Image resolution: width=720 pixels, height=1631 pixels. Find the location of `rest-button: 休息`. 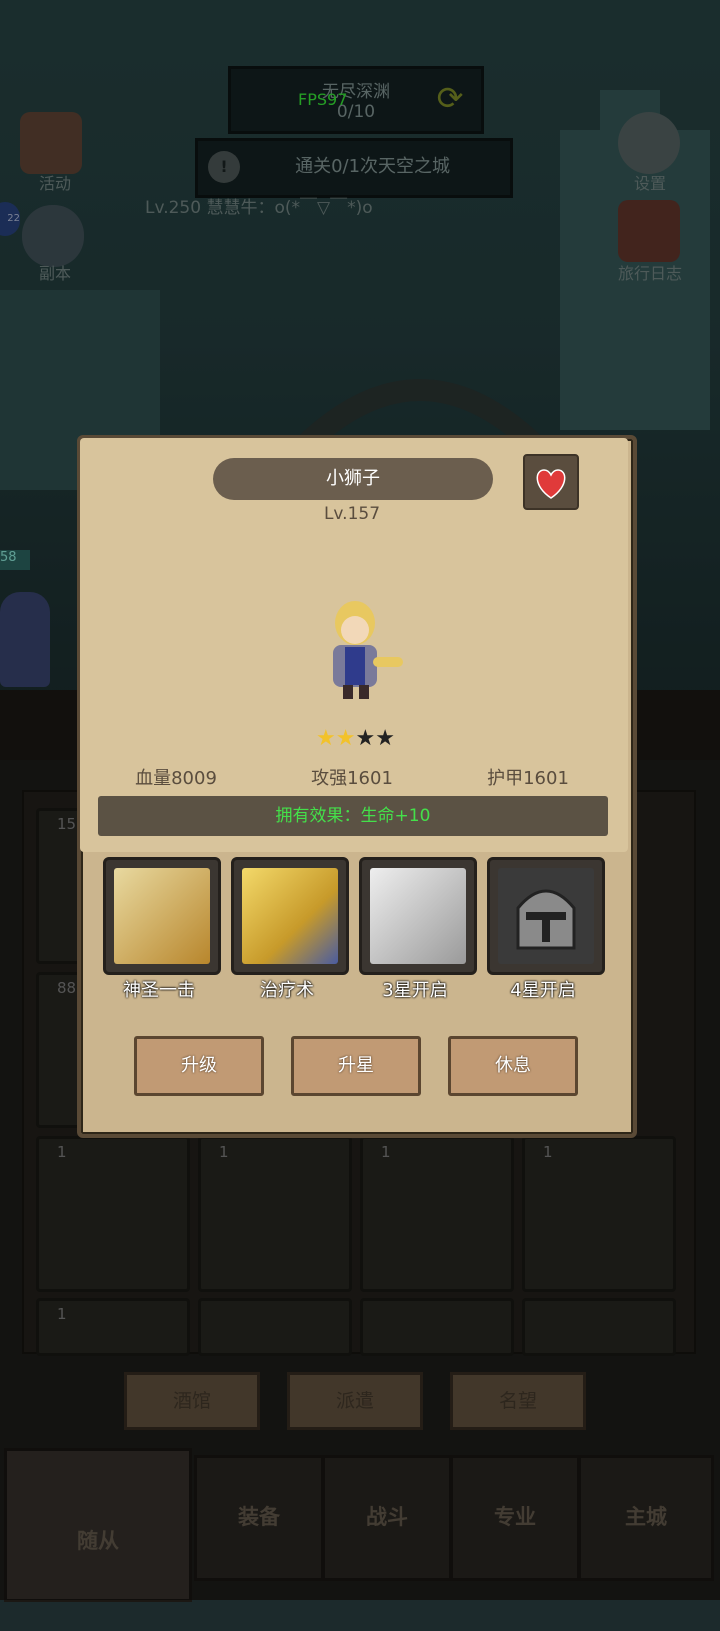

rest-button: 休息 is located at coordinates (513, 1066).